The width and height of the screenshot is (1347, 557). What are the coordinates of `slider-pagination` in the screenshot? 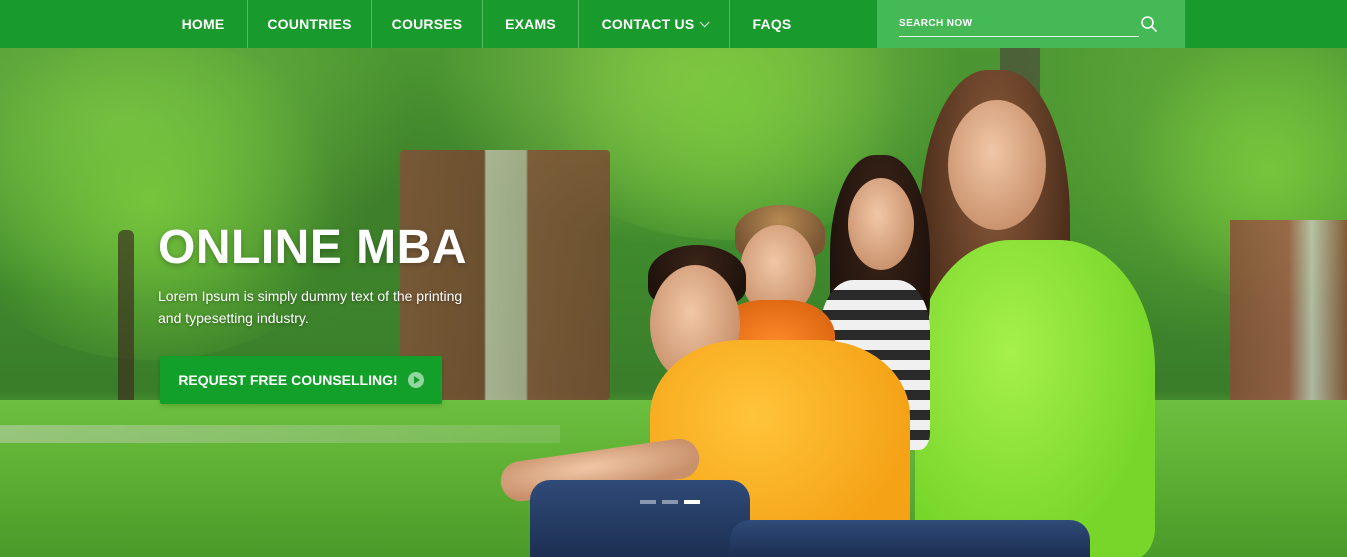 It's located at (670, 502).